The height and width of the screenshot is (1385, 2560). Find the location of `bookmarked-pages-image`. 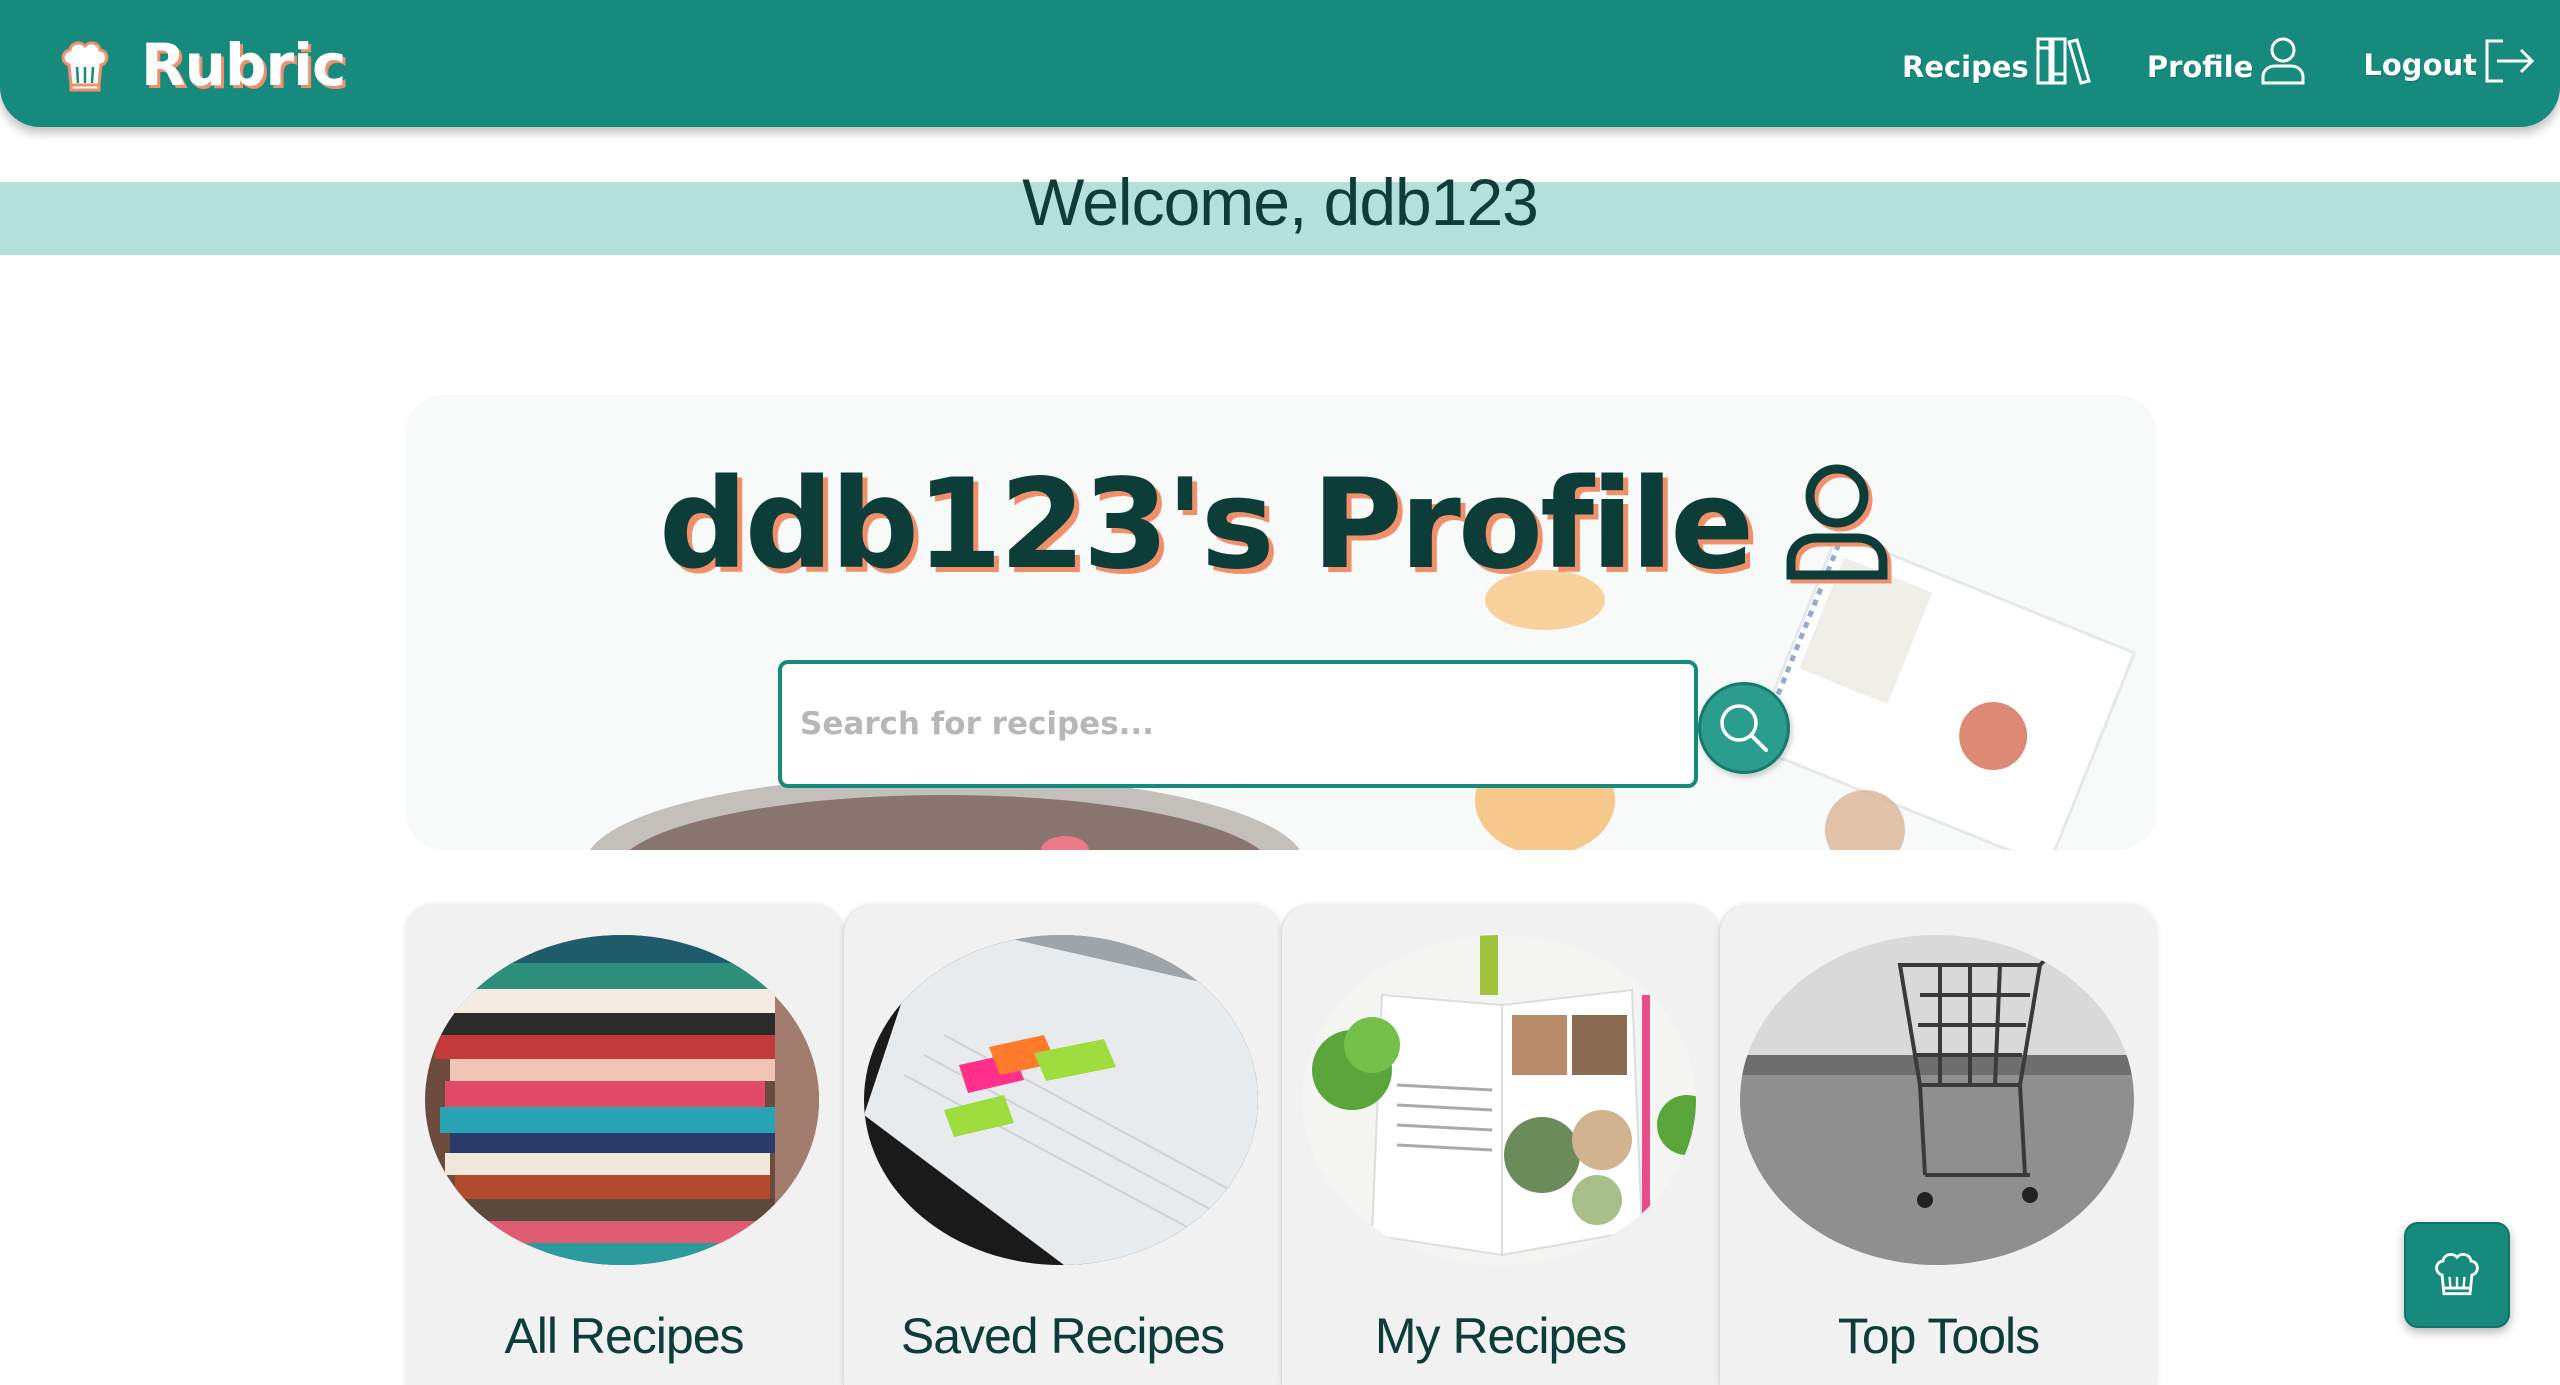

bookmarked-pages-image is located at coordinates (1061, 1100).